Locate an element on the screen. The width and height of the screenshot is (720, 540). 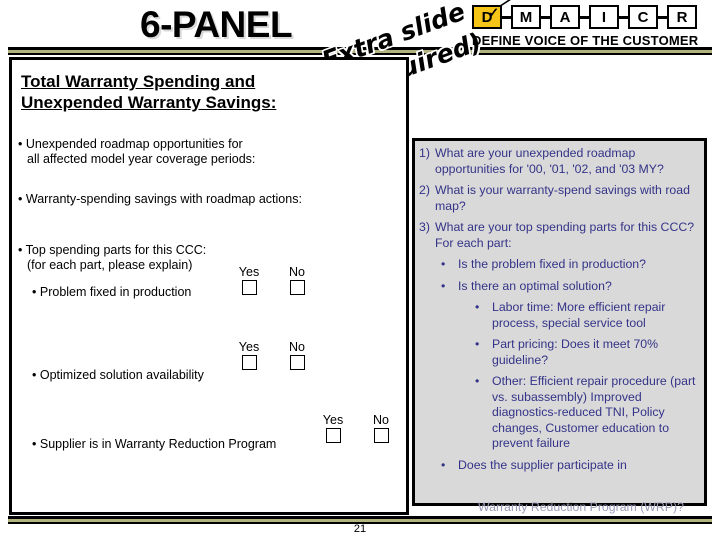
checkbox-no-supplier-wrp is located at coordinates (381, 435).